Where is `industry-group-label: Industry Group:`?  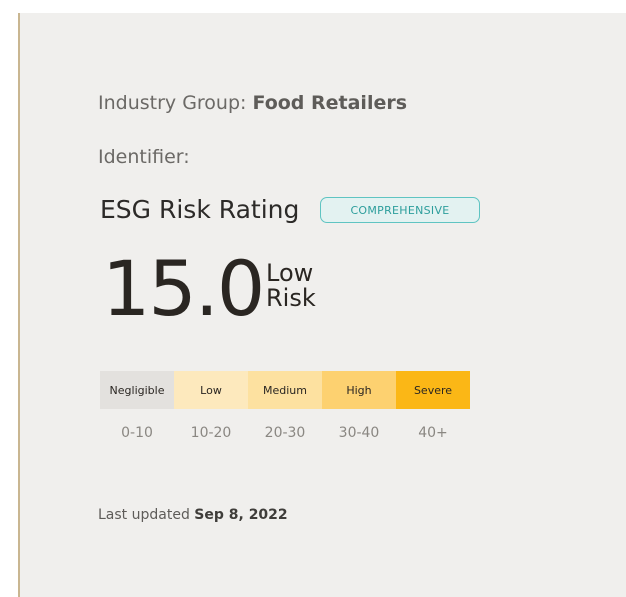
industry-group-label: Industry Group: is located at coordinates (175, 103).